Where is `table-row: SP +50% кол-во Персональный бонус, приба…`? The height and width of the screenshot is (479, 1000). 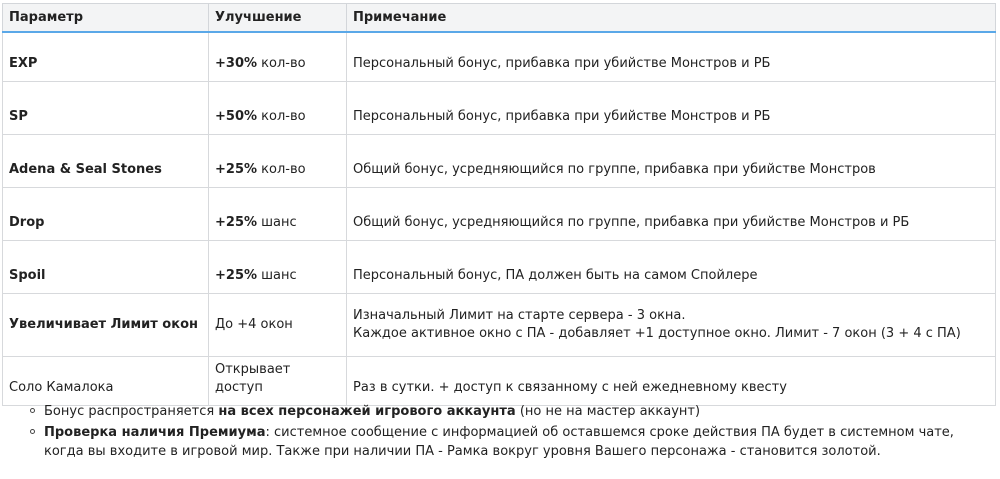 table-row: SP +50% кол-во Персональный бонус, приба… is located at coordinates (499, 108).